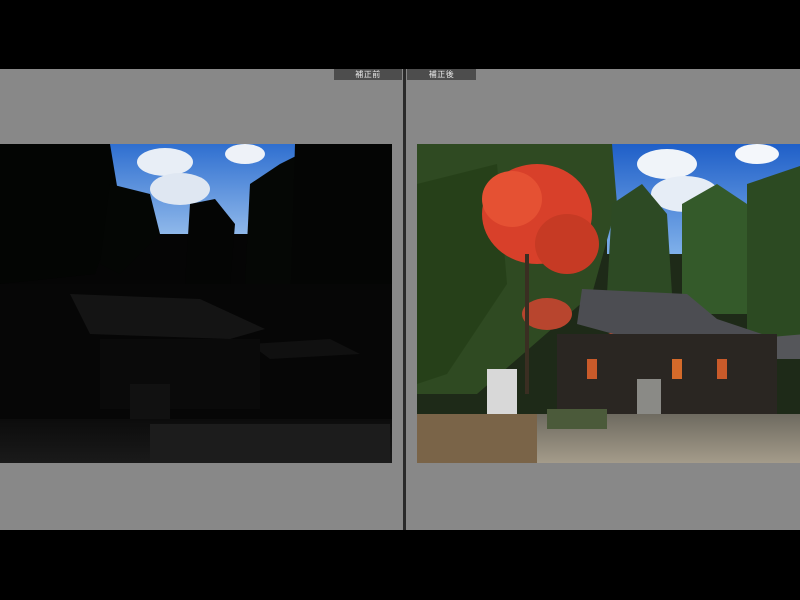 The width and height of the screenshot is (800, 600). I want to click on bottom-black-bar, so click(400, 565).